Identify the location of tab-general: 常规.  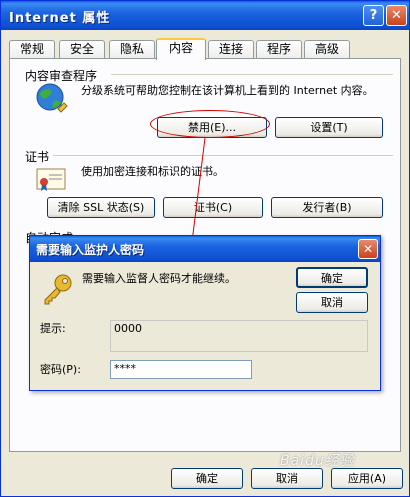
(32, 49).